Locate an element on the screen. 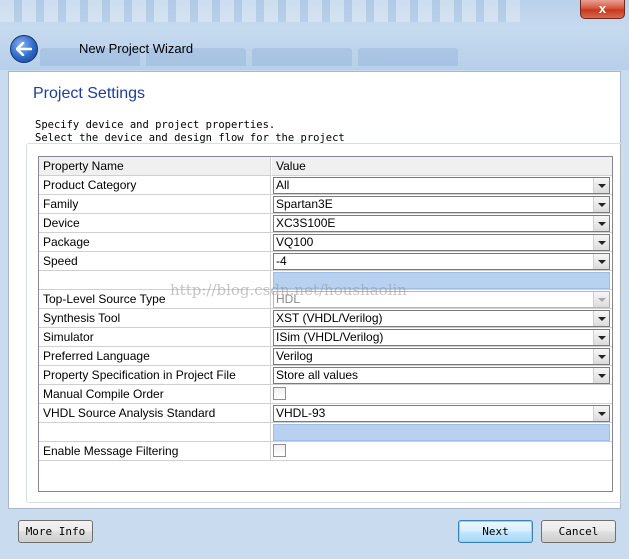 The image size is (629, 559). page-description-line-1: Specify device and project properties. is located at coordinates (155, 125).